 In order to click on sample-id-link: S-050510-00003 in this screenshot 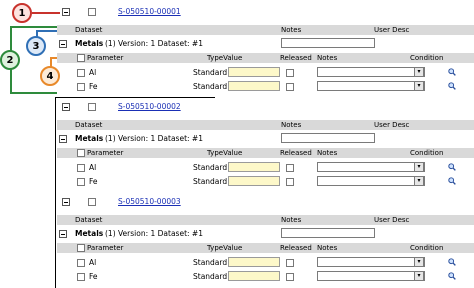, I will do `click(149, 201)`.